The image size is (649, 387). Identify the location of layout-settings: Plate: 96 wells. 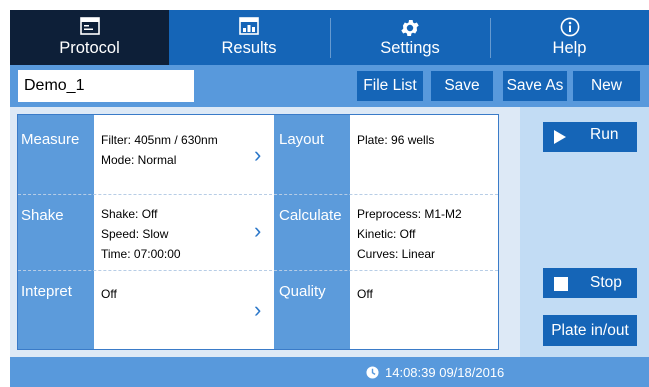
(424, 154).